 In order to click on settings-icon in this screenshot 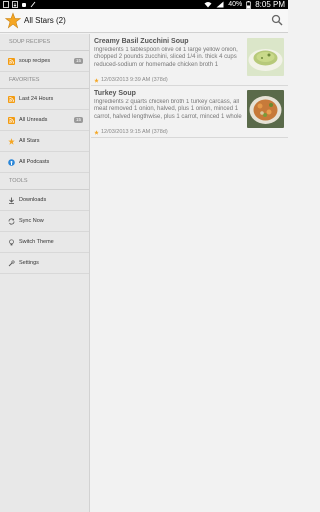, I will do `click(11, 262)`.